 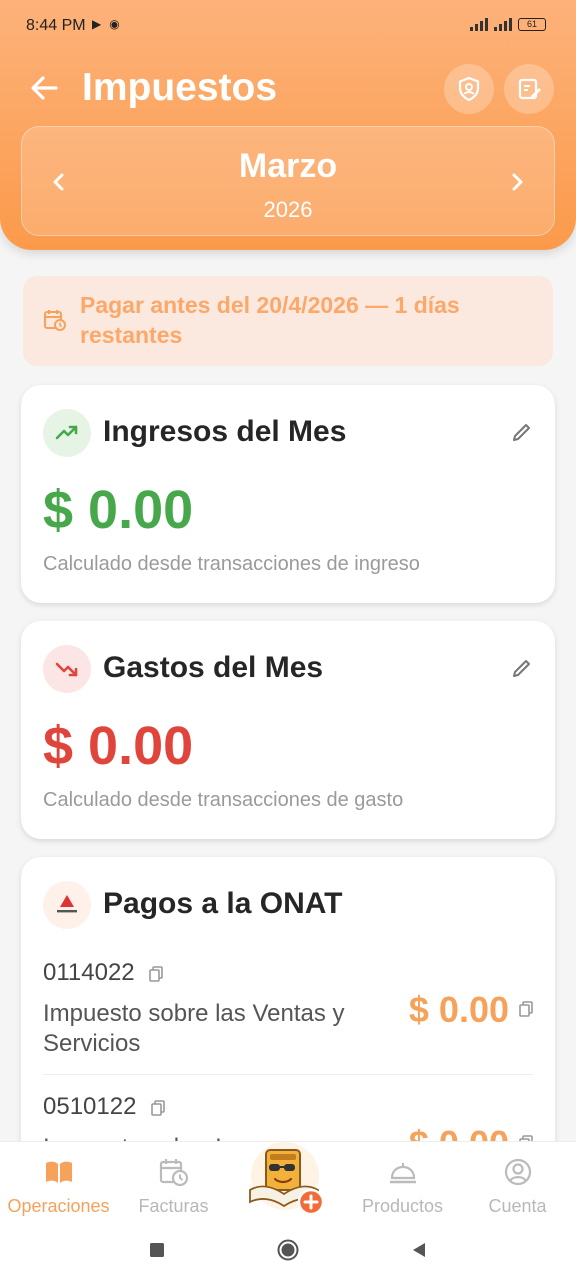 I want to click on shield-icon, so click(x=469, y=89).